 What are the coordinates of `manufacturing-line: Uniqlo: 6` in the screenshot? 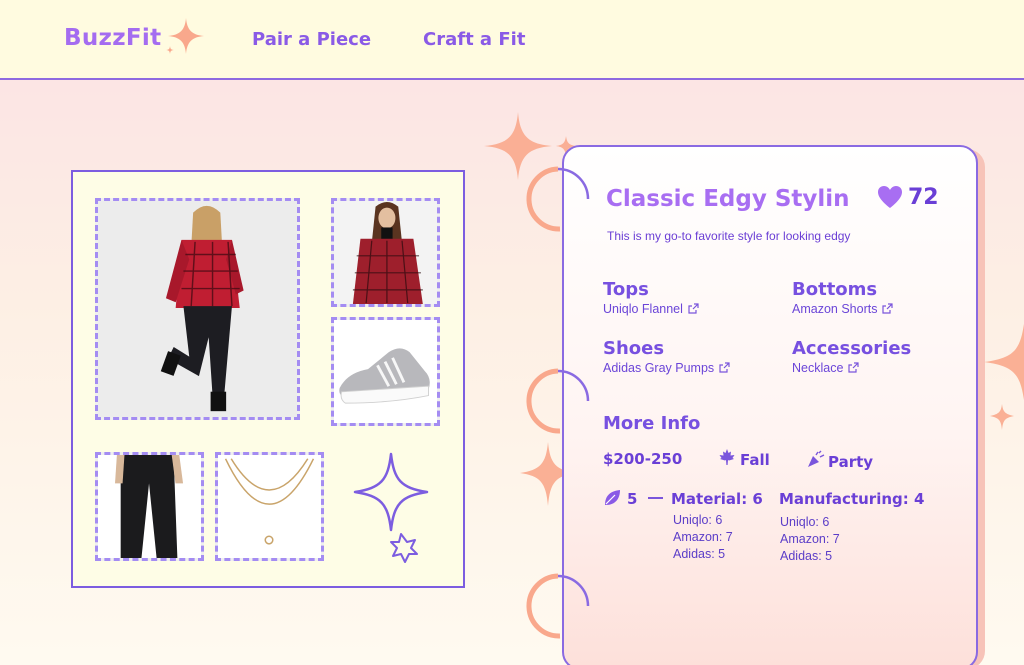 It's located at (805, 522).